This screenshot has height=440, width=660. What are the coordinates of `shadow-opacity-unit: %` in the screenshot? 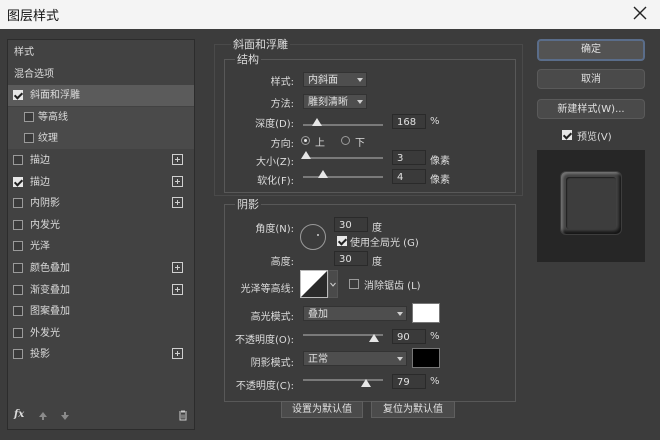 It's located at (435, 381).